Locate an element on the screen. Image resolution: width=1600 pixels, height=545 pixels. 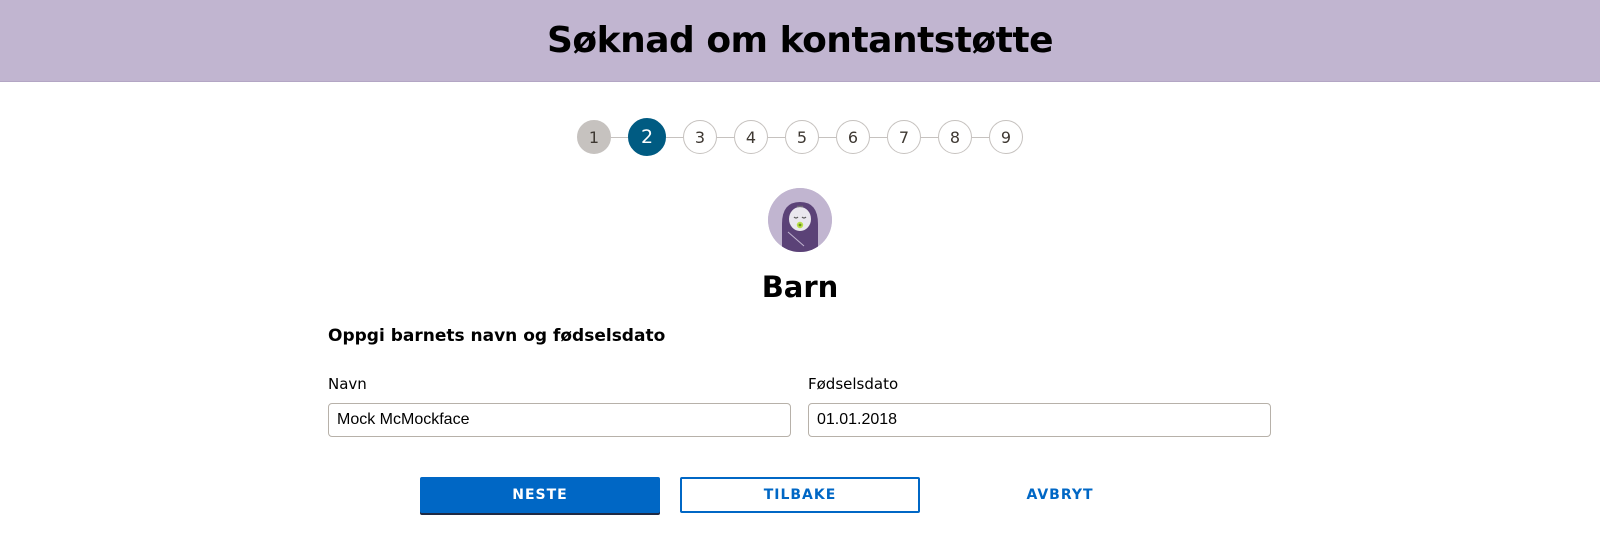
next-button: NESTE is located at coordinates (540, 495).